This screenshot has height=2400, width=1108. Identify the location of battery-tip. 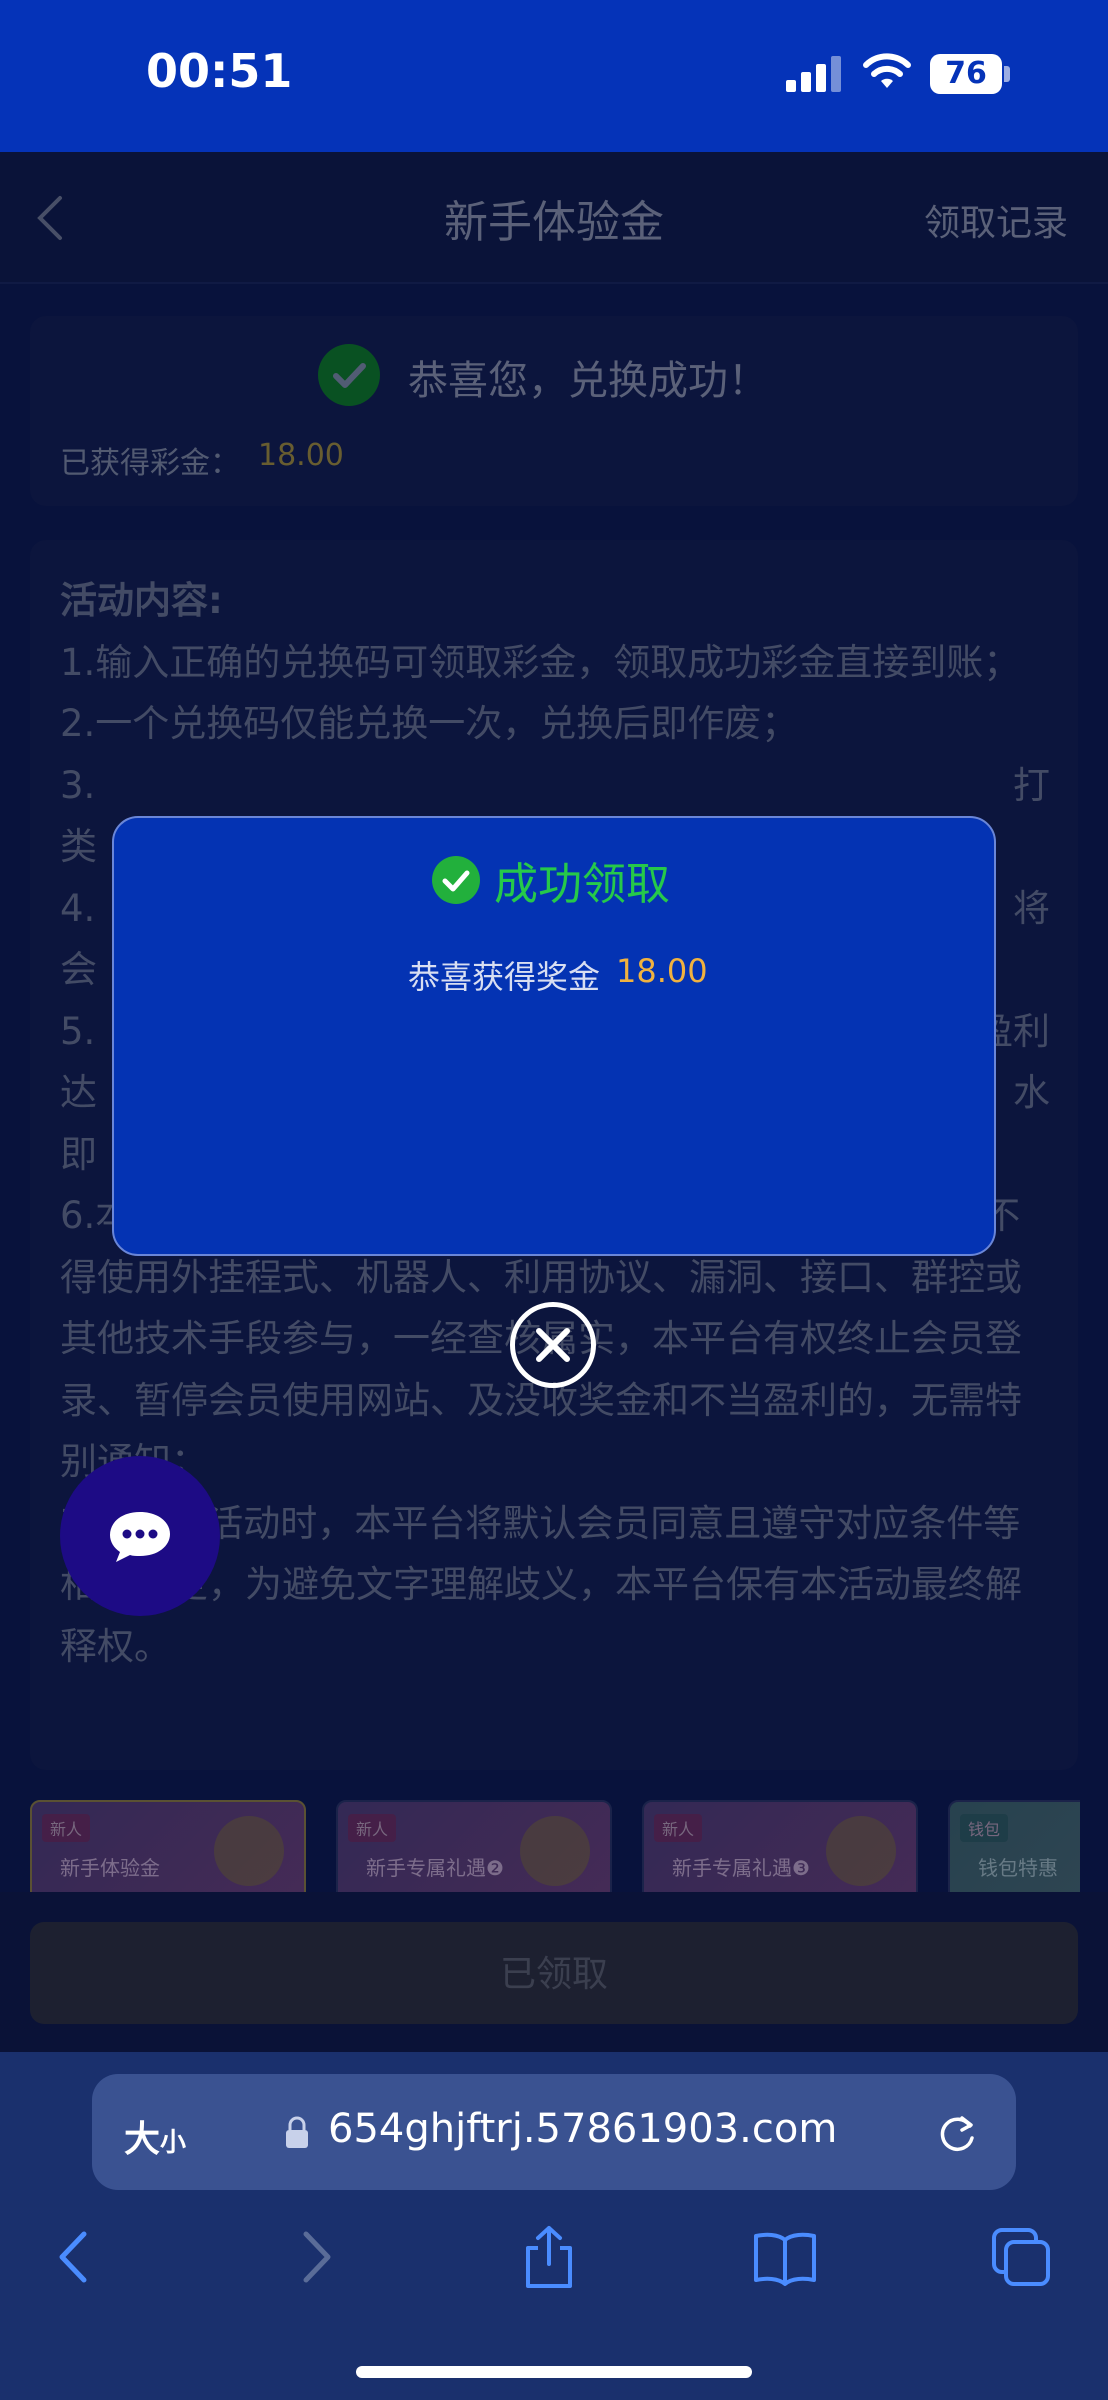
(1007, 74).